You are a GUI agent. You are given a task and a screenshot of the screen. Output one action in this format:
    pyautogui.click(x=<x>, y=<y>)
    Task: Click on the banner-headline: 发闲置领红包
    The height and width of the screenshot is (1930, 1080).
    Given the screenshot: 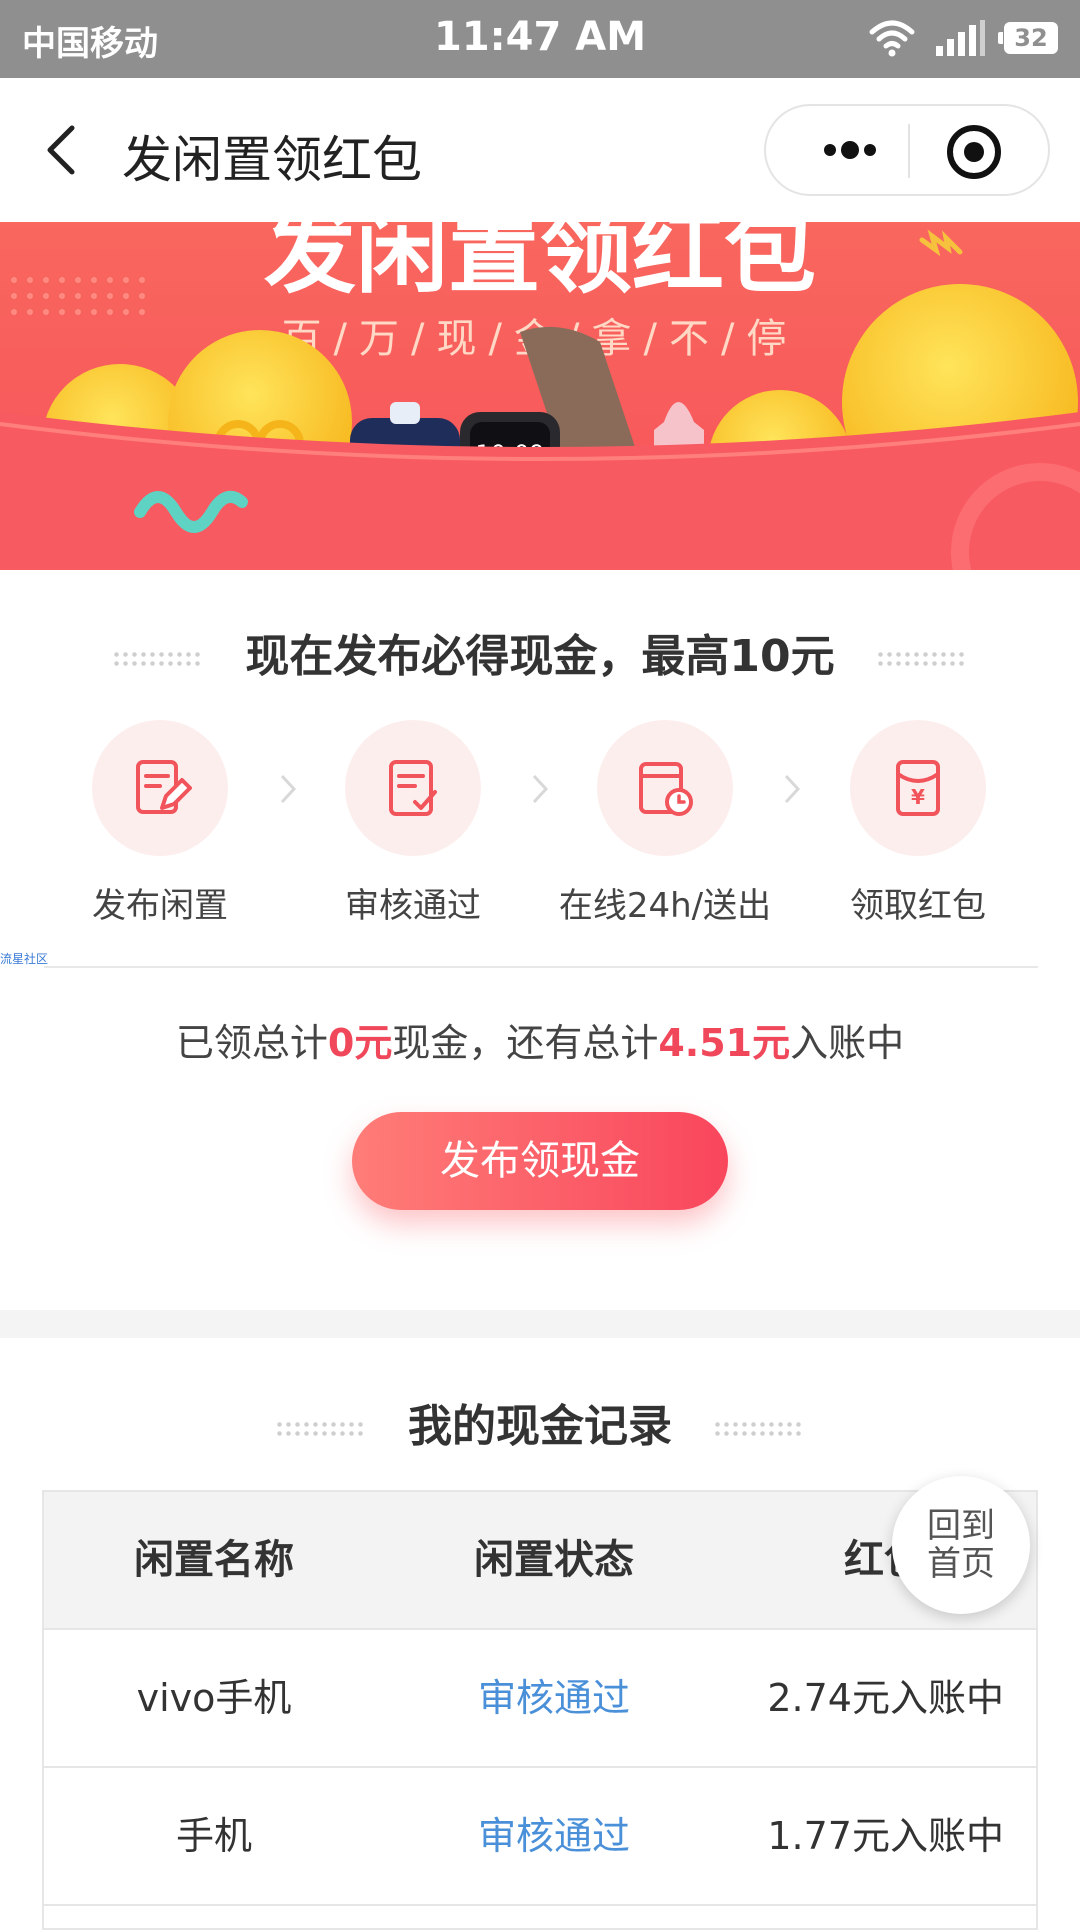 What is the action you would take?
    pyautogui.click(x=540, y=264)
    